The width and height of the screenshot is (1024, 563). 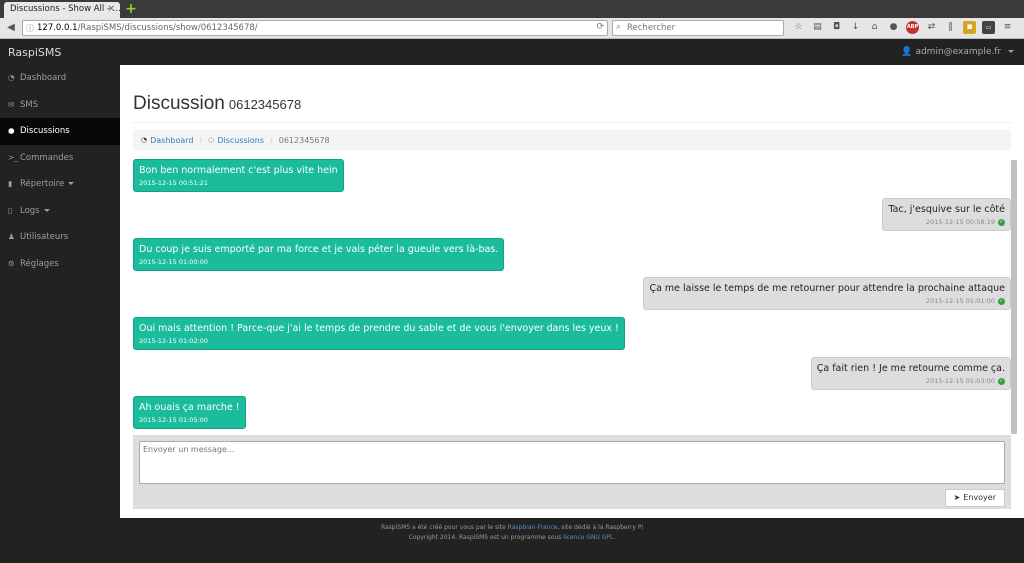 I want to click on search-placeholder: Rechercher, so click(x=651, y=28).